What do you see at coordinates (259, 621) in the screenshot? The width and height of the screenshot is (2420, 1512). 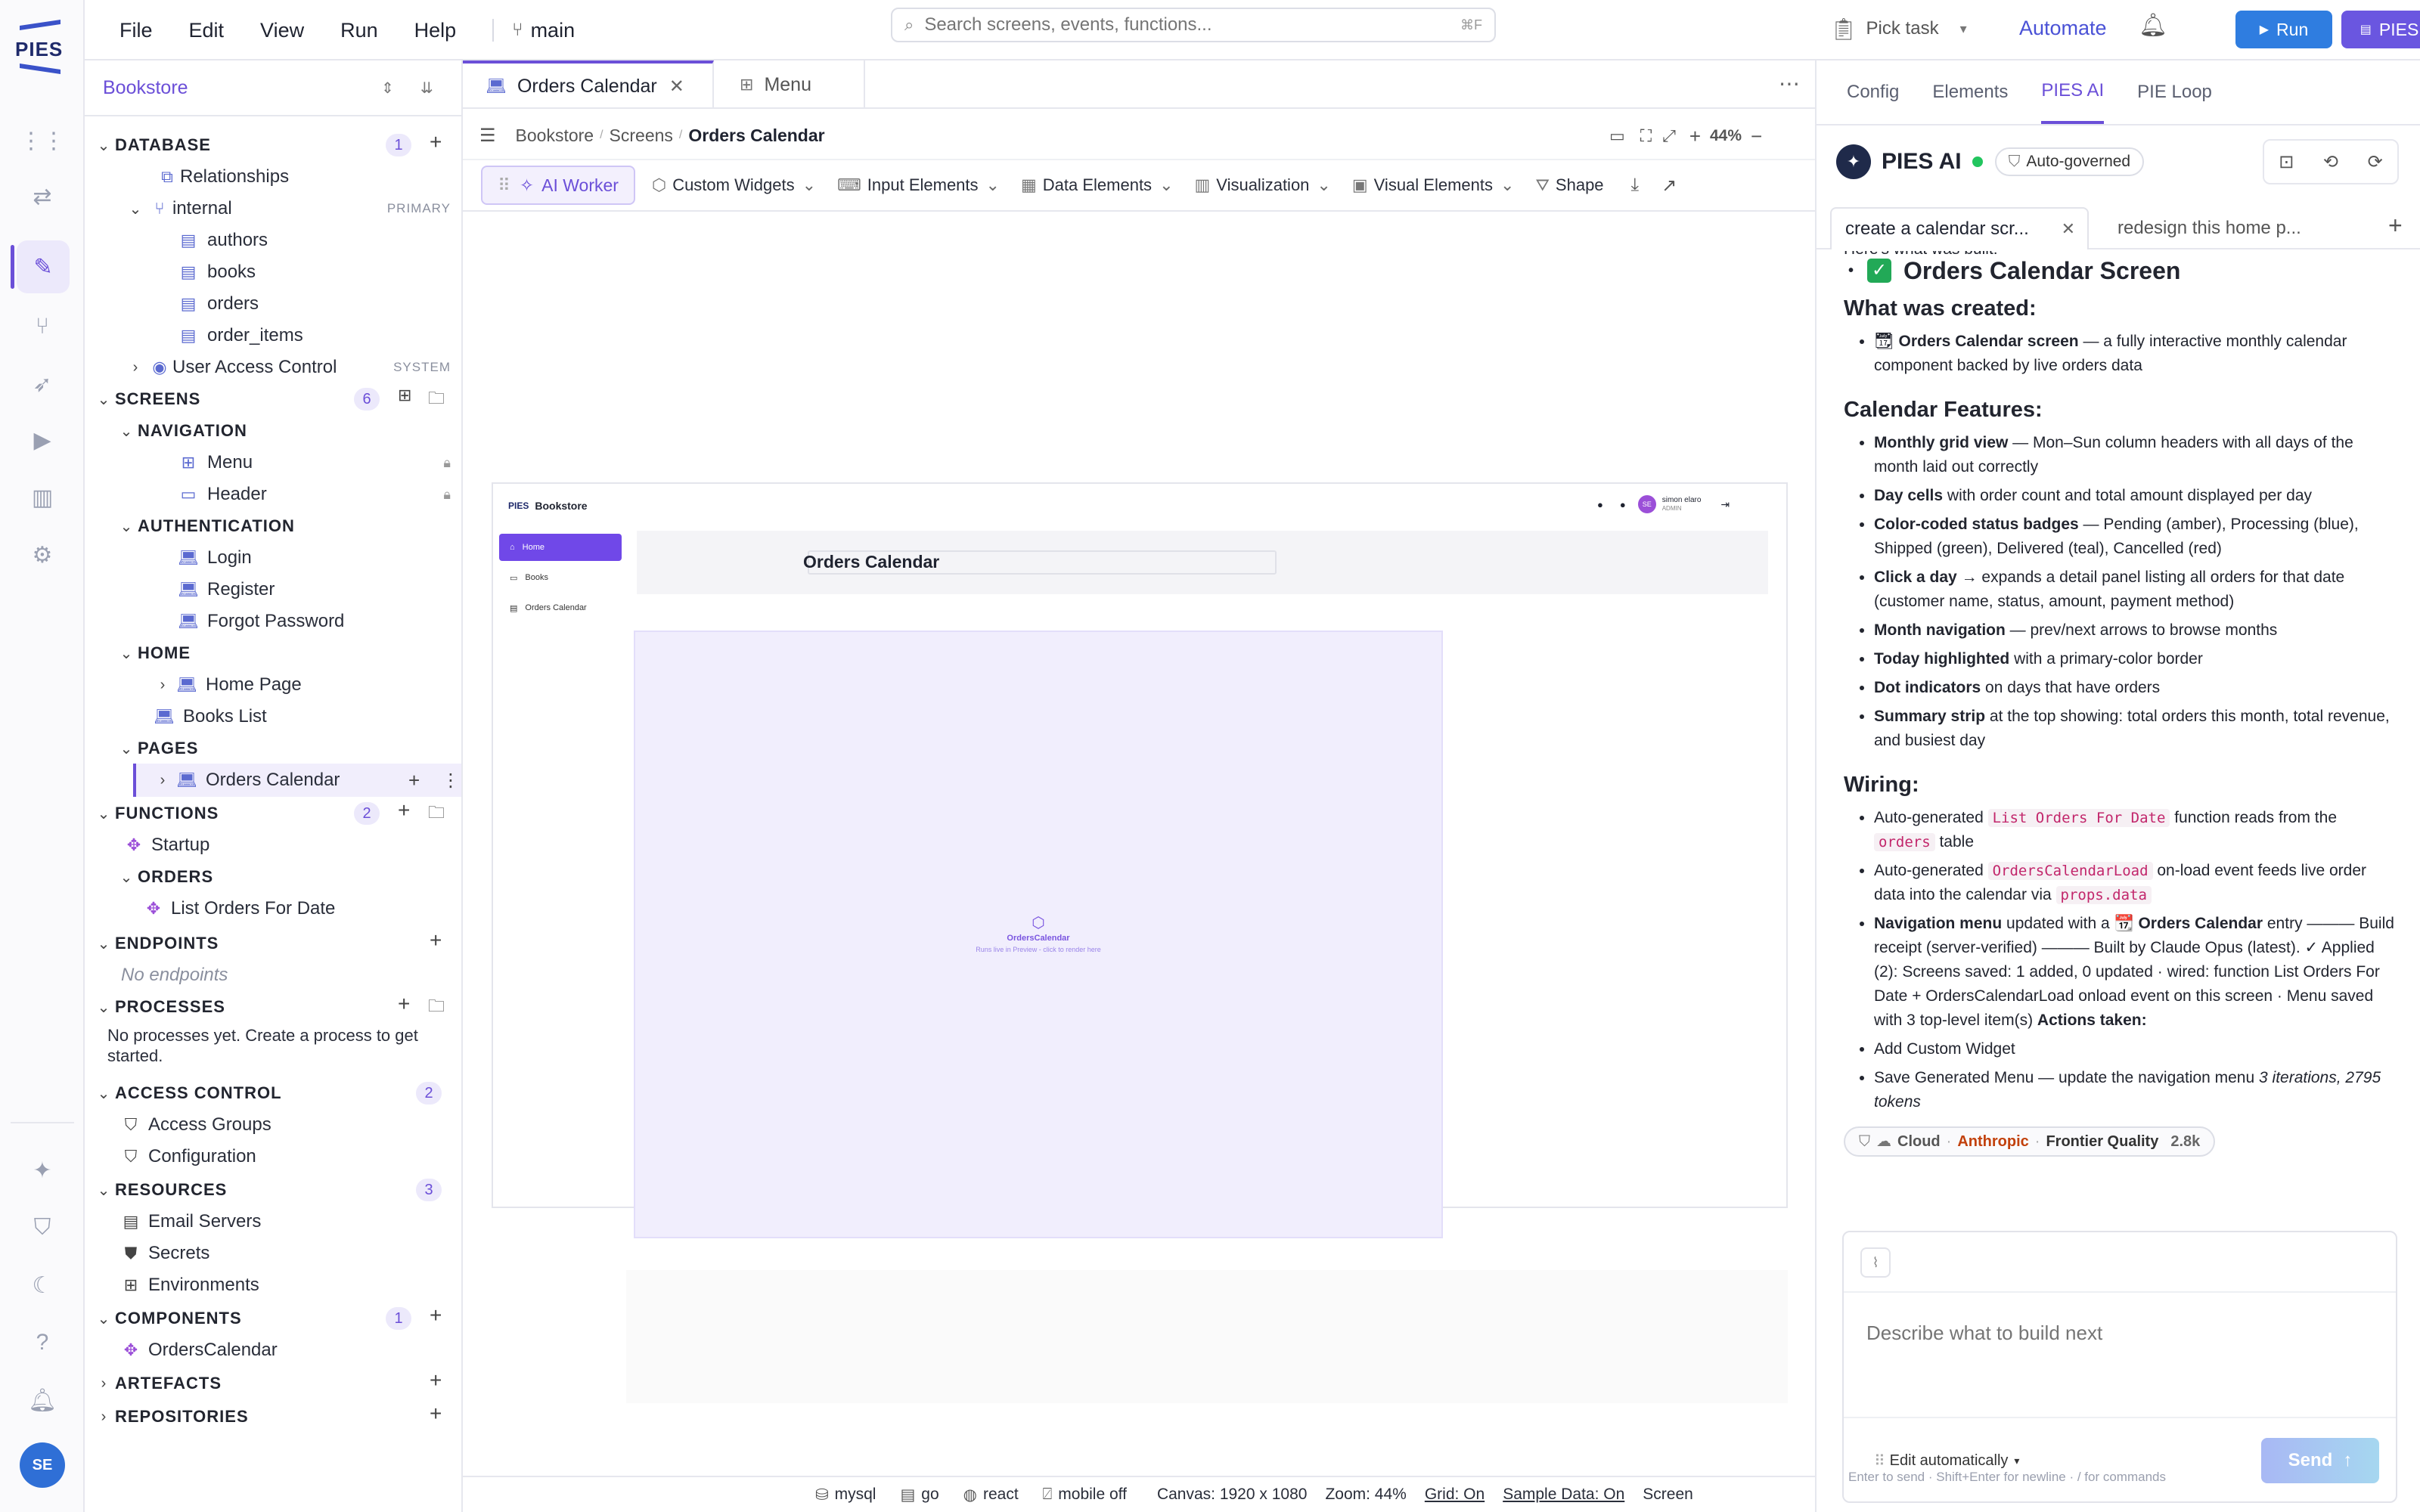 I see `screen-forgot-password: 💻︎ Forgot Password` at bounding box center [259, 621].